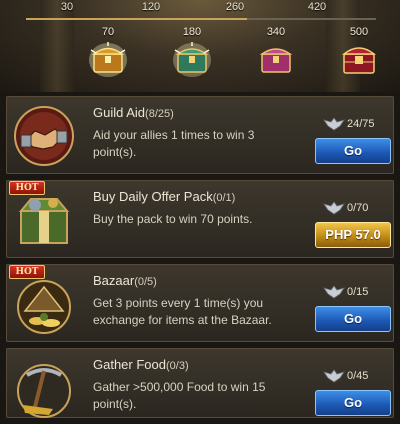  Describe the element at coordinates (114, 280) in the screenshot. I see `task-title-text: Bazaar` at that location.